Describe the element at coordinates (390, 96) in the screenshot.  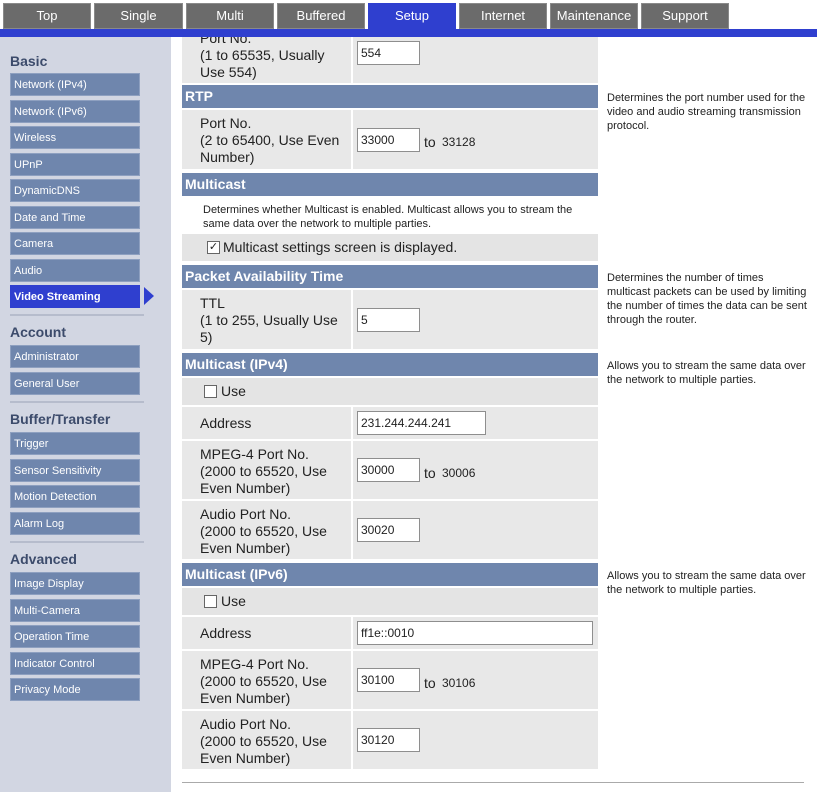
I see `rtp-header: RTP` at that location.